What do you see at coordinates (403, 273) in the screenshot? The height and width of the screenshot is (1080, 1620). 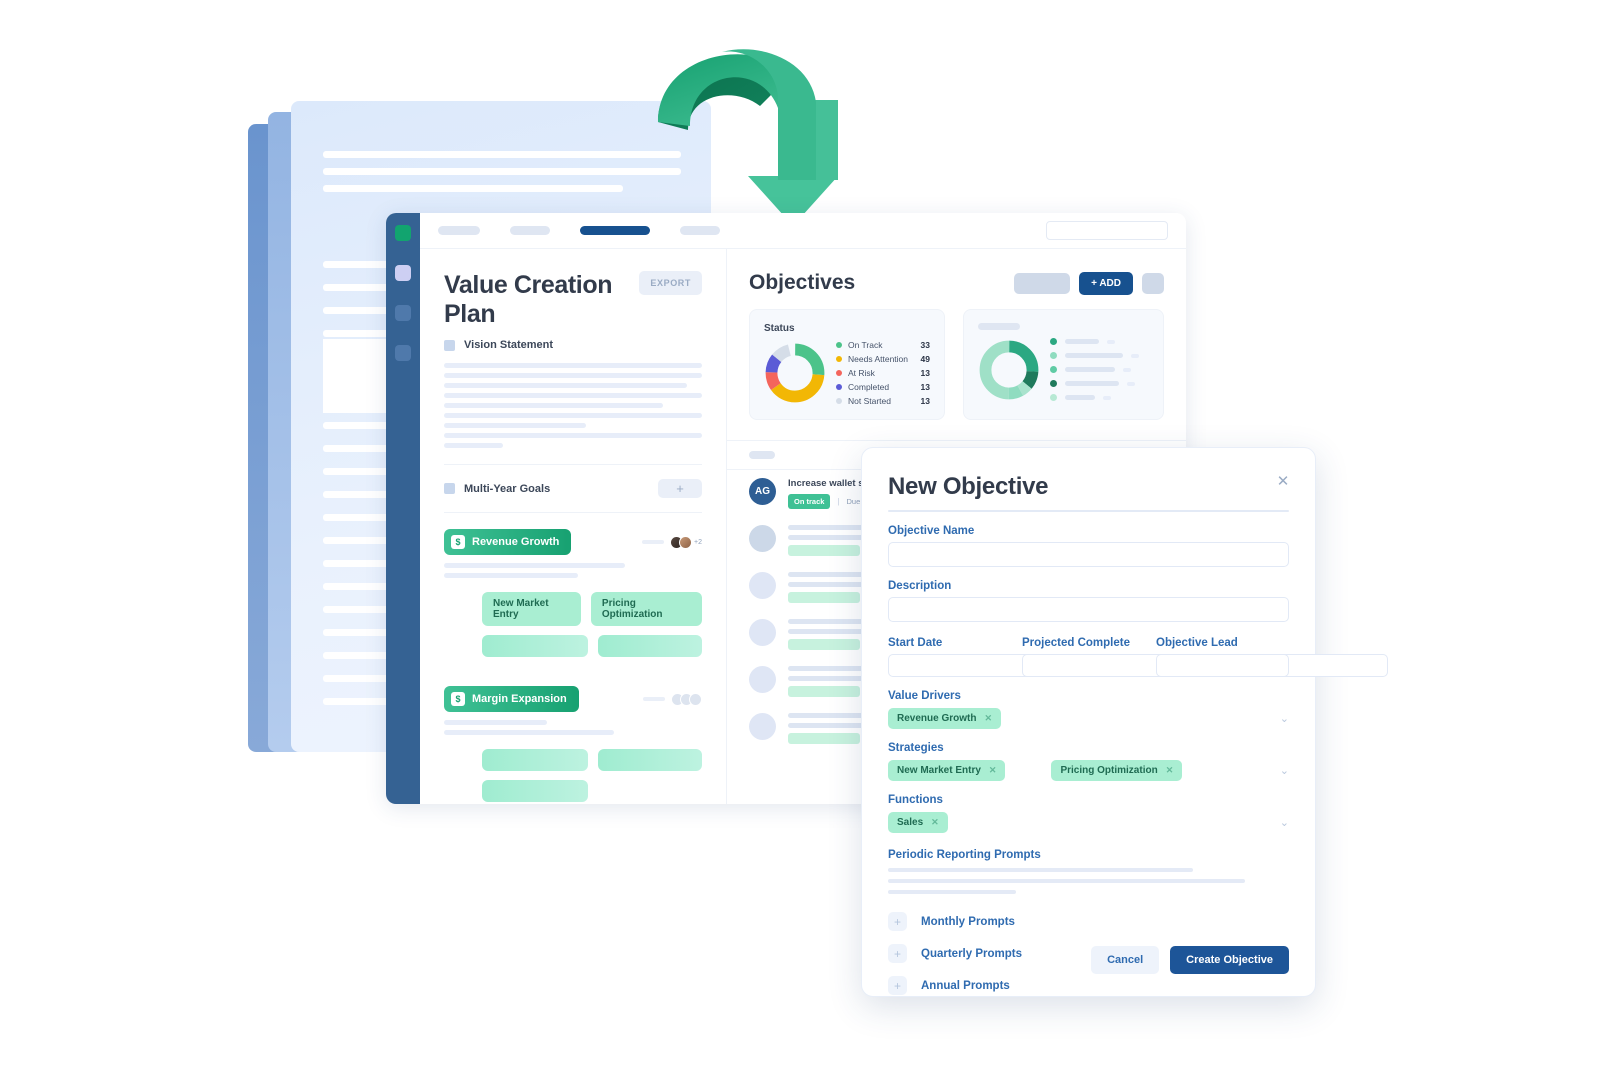 I see `sidebar-icon-plans` at bounding box center [403, 273].